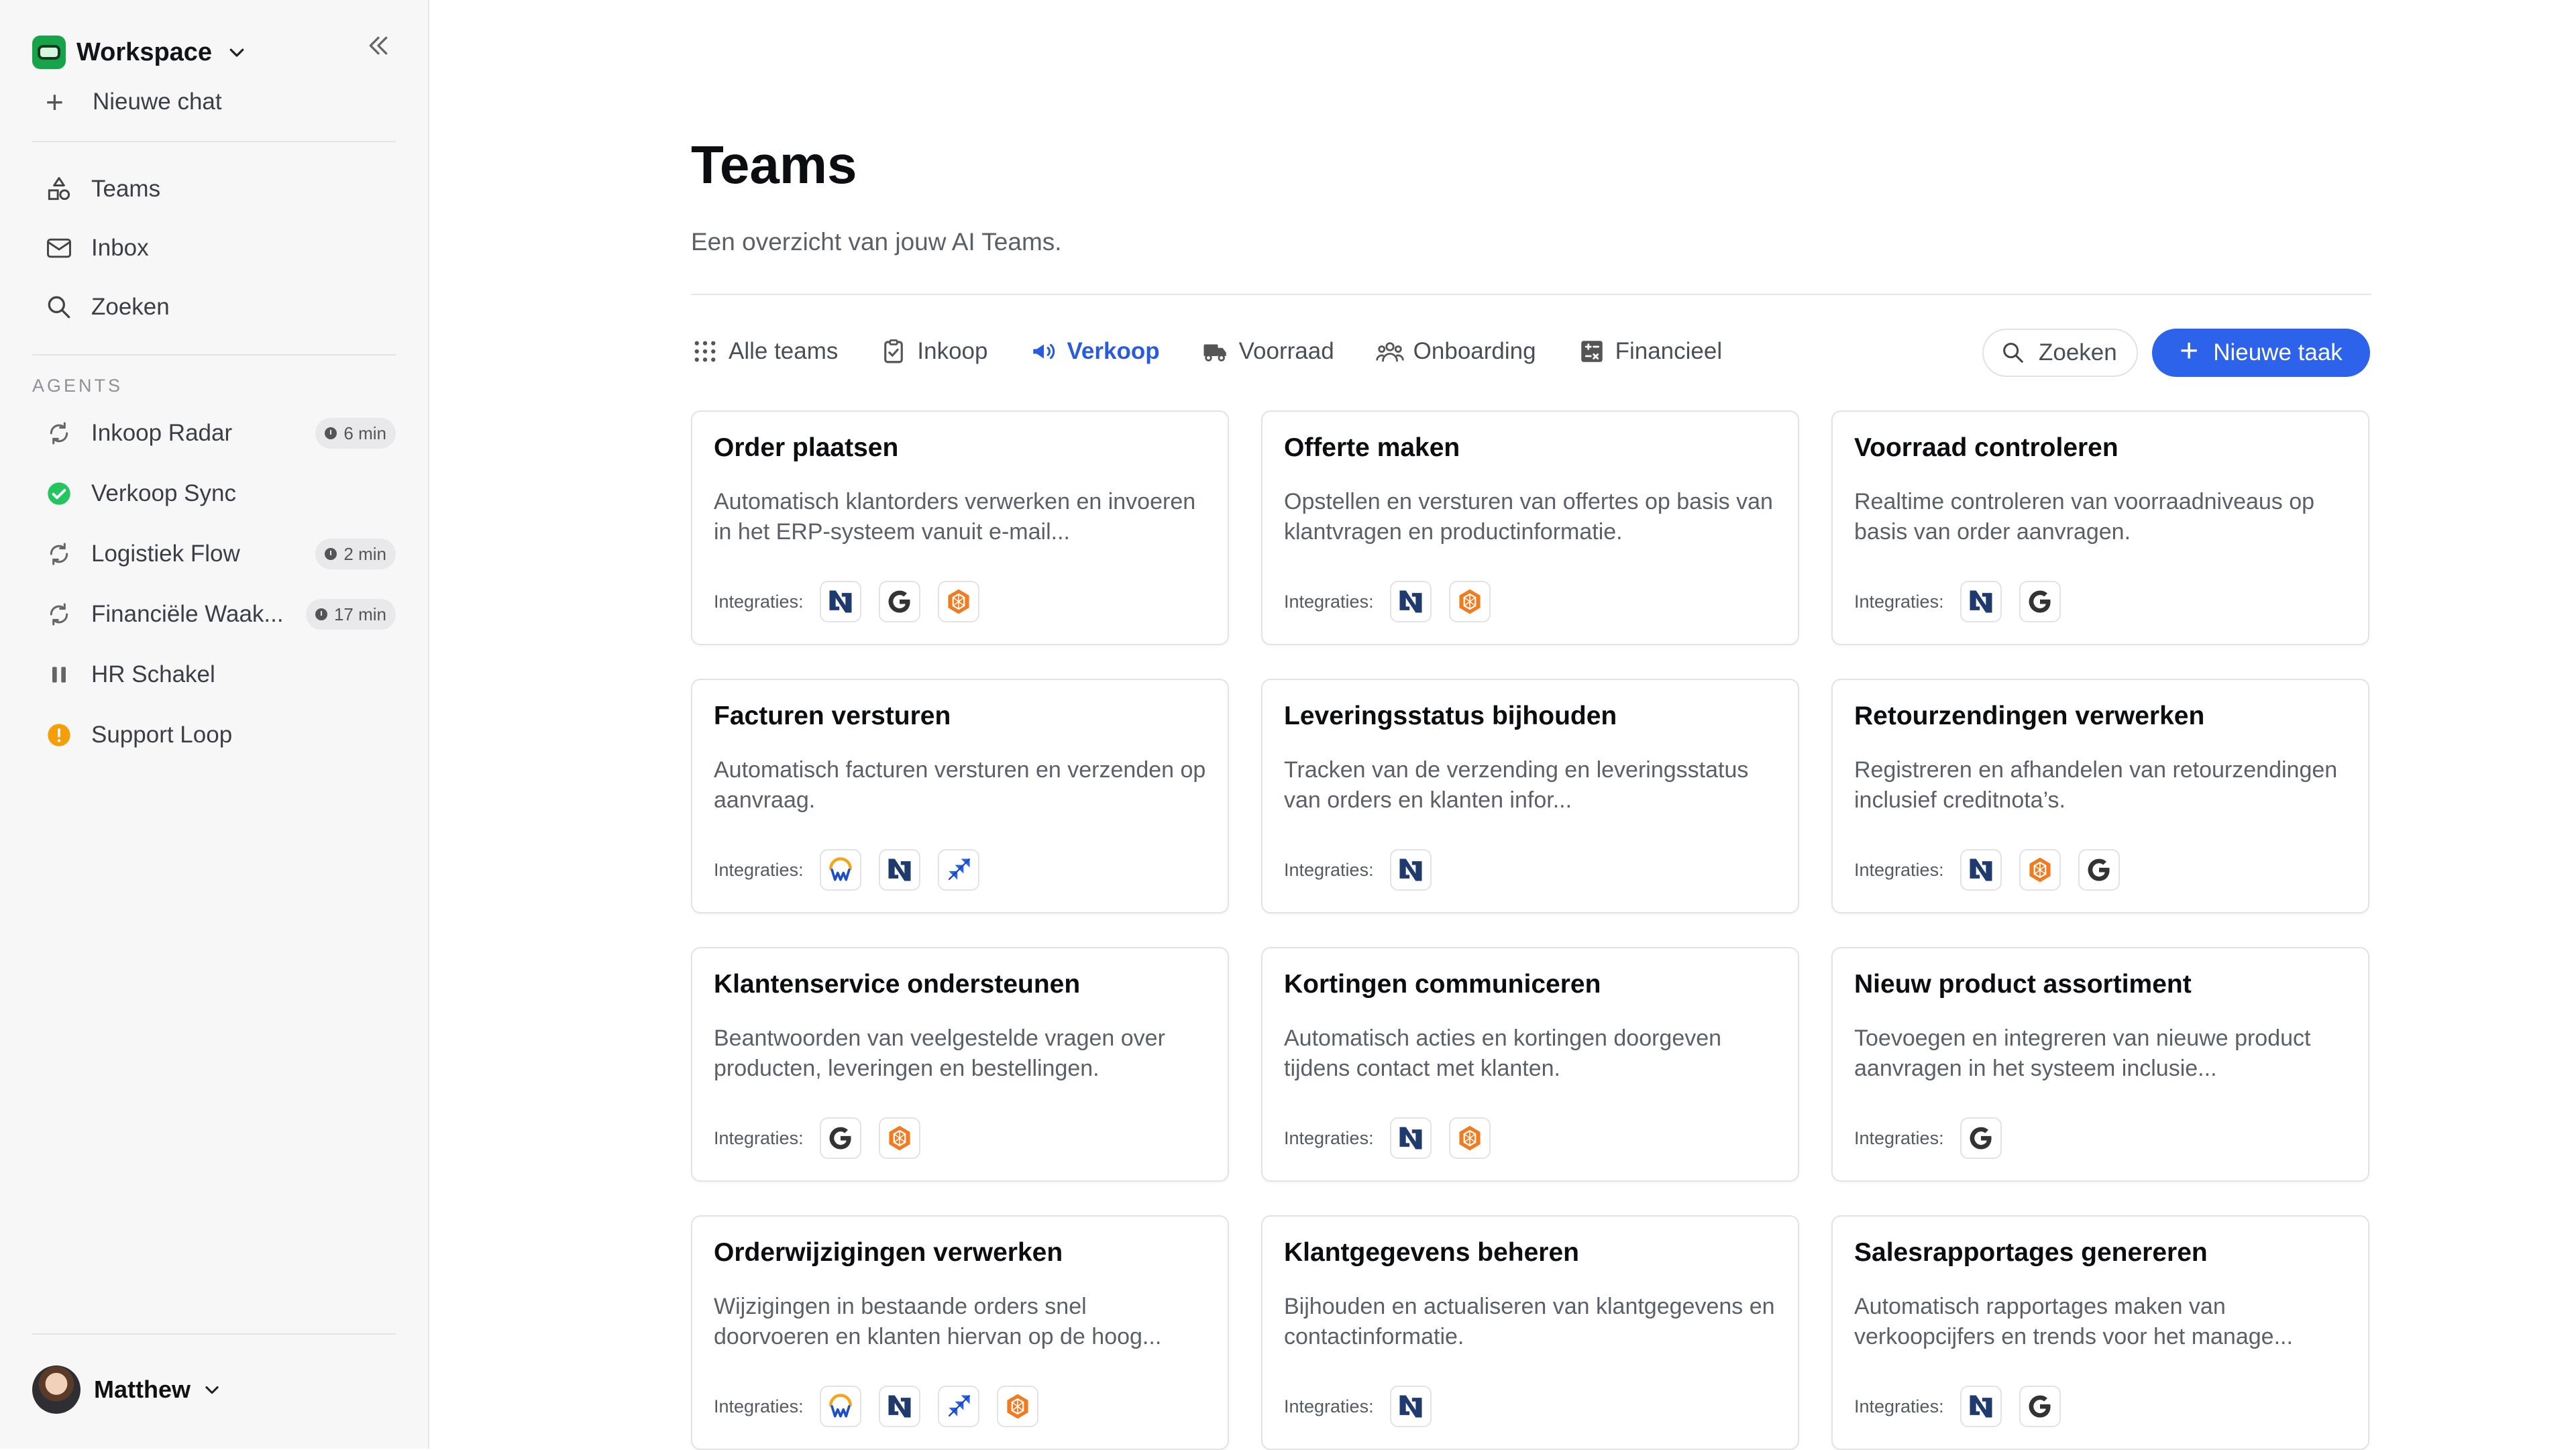 The width and height of the screenshot is (2576, 1450). I want to click on tab-label: Voorraad, so click(1286, 351).